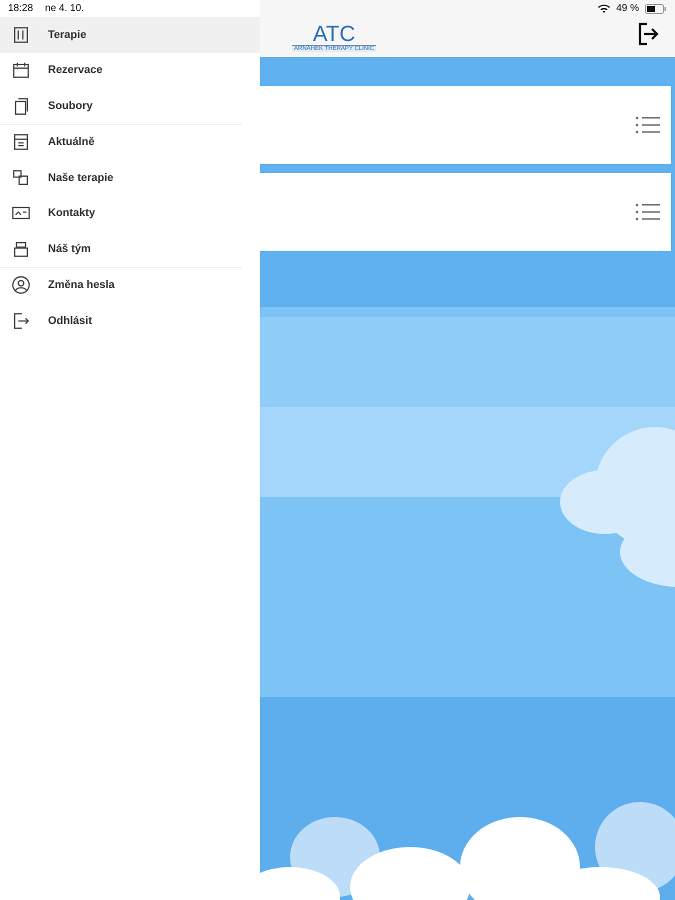 This screenshot has width=675, height=900. I want to click on menu-item: Odhlásit, so click(130, 320).